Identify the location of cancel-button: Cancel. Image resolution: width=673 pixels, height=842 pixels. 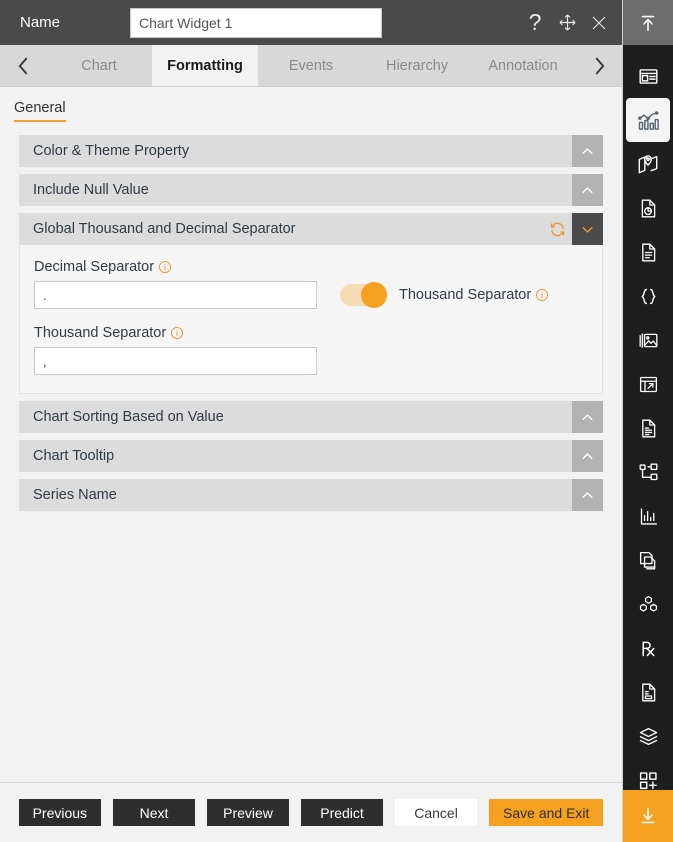
(436, 812).